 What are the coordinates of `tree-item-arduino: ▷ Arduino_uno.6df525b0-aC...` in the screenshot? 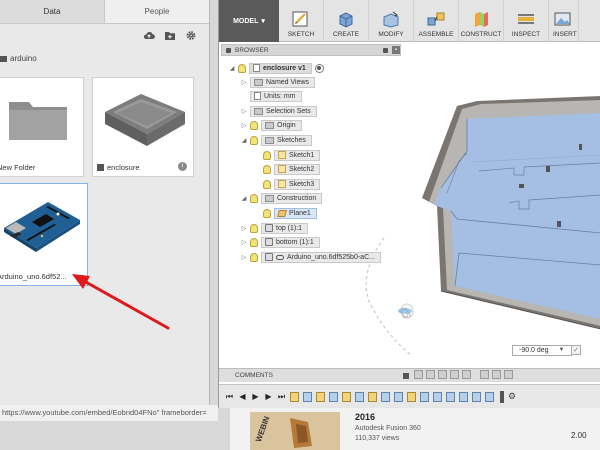 It's located at (311, 257).